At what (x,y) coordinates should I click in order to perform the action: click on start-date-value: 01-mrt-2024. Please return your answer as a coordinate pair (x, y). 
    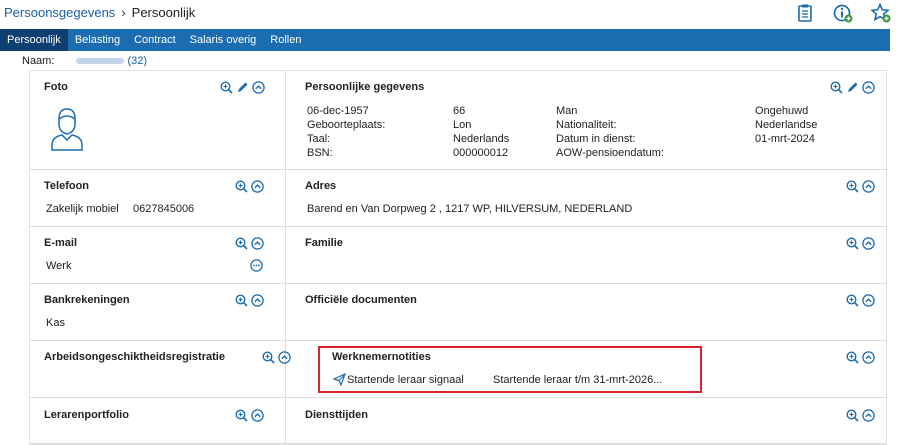
    Looking at the image, I should click on (785, 139).